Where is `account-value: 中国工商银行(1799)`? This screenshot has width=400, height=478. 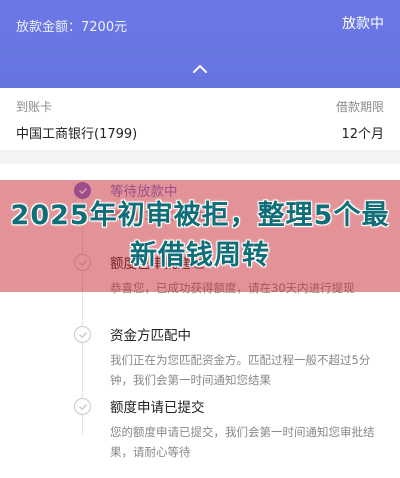 account-value: 中国工商银行(1799) is located at coordinates (77, 134).